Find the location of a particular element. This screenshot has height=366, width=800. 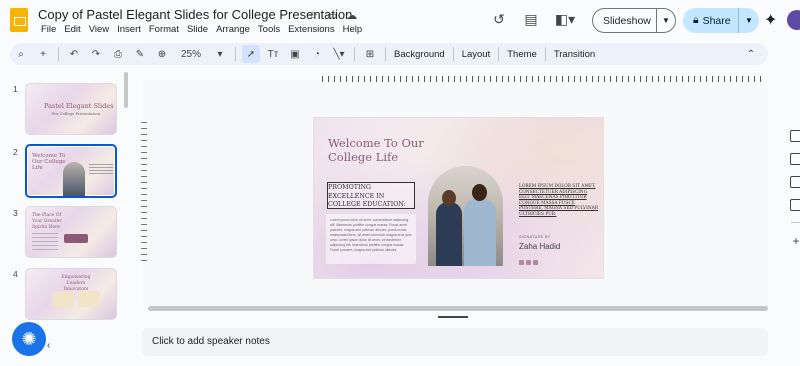

star-icon: ☆ is located at coordinates (313, 15).